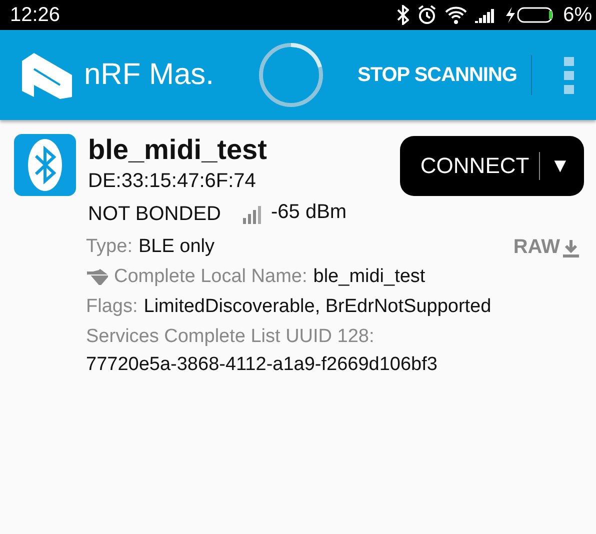  What do you see at coordinates (211, 277) in the screenshot?
I see `detail-label: Complete Local Name:` at bounding box center [211, 277].